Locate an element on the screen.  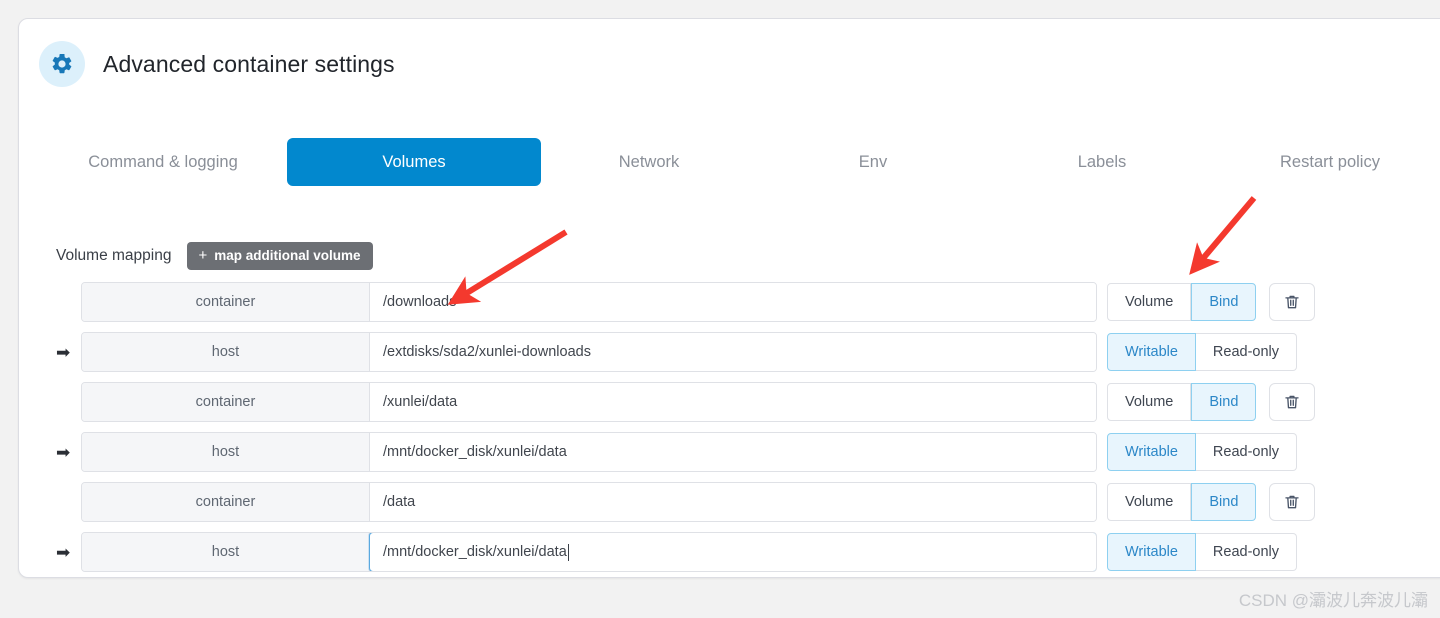
map-additional-volume-button: + map additional volume is located at coordinates (280, 256).